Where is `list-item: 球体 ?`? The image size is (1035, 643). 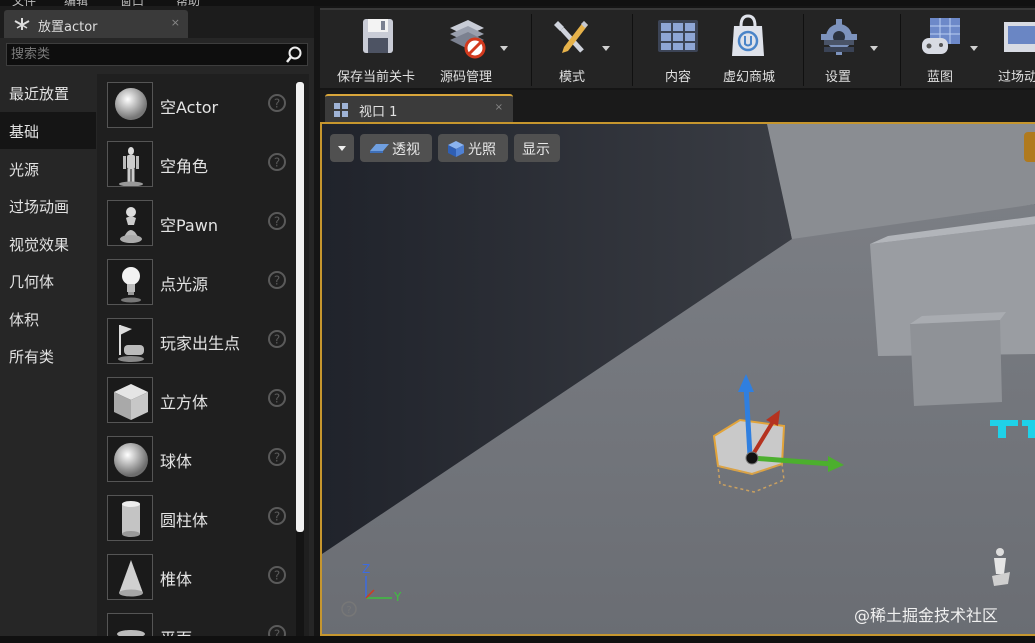 list-item: 球体 ? is located at coordinates (197, 462).